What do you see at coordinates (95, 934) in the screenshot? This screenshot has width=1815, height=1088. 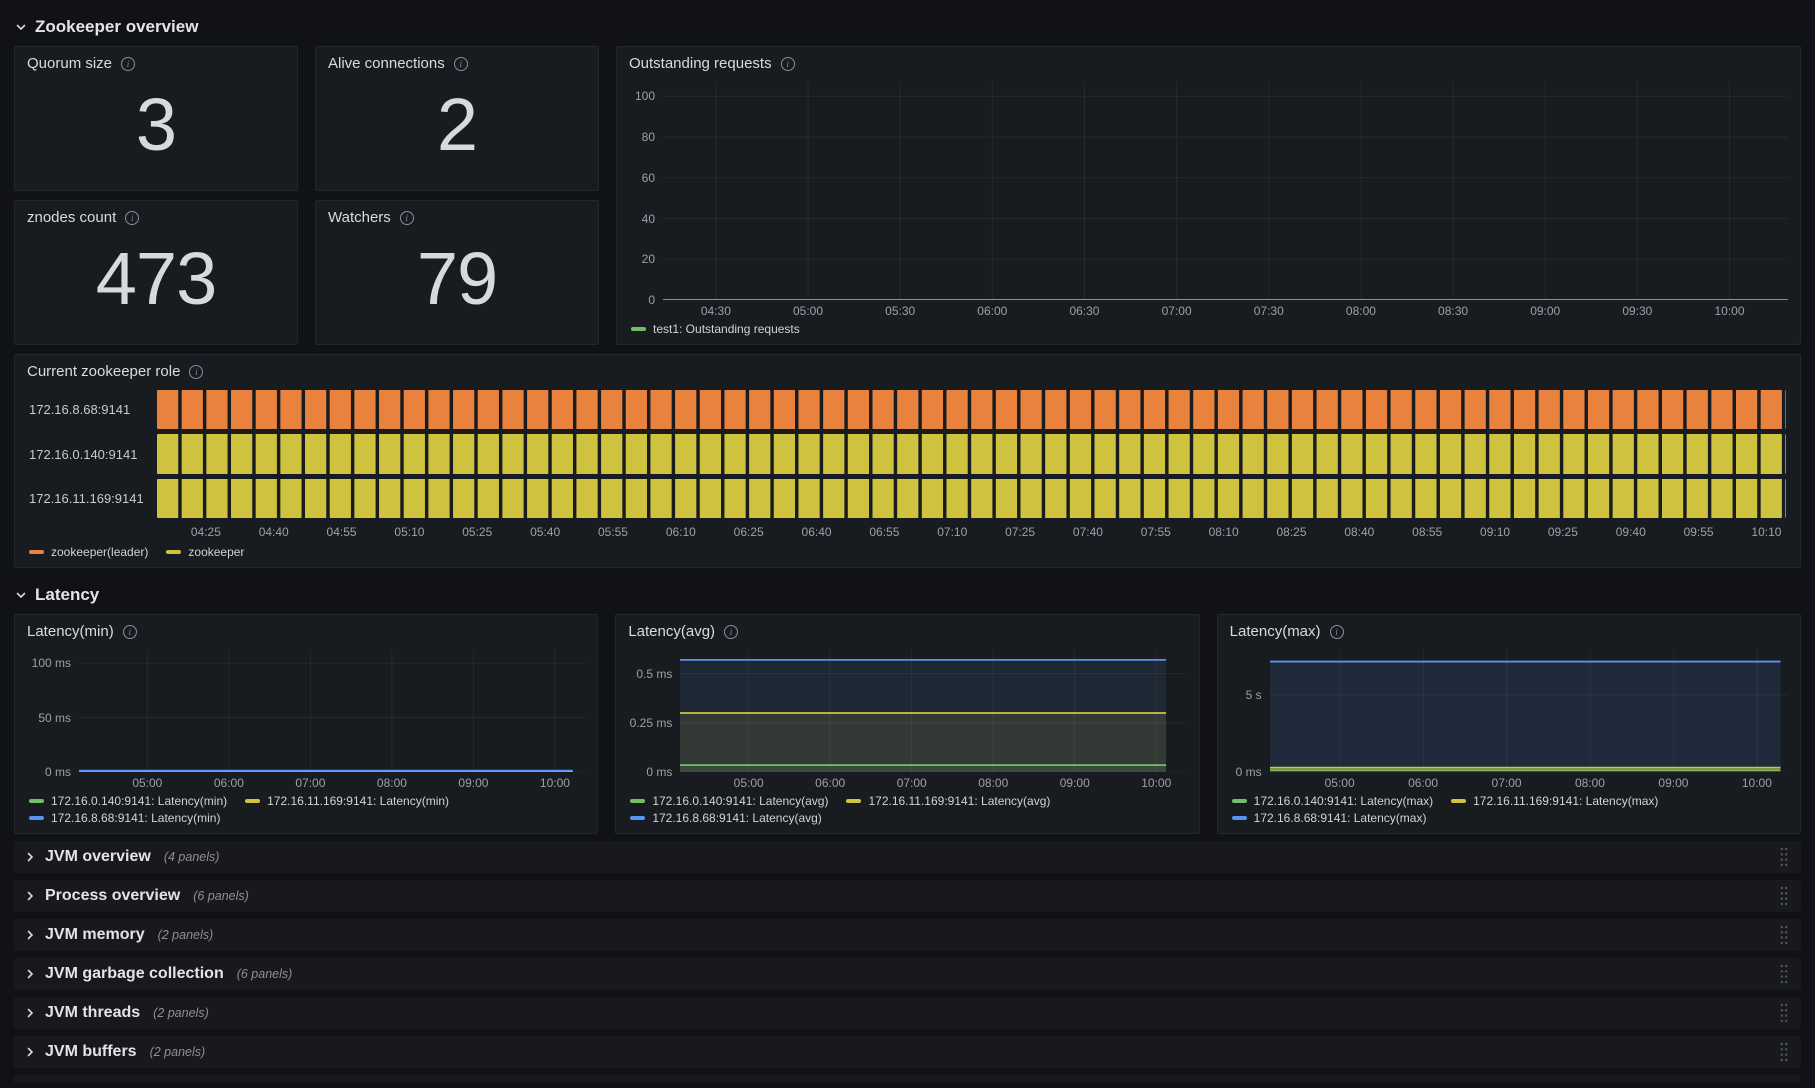 I see `row-title: JVM memory` at bounding box center [95, 934].